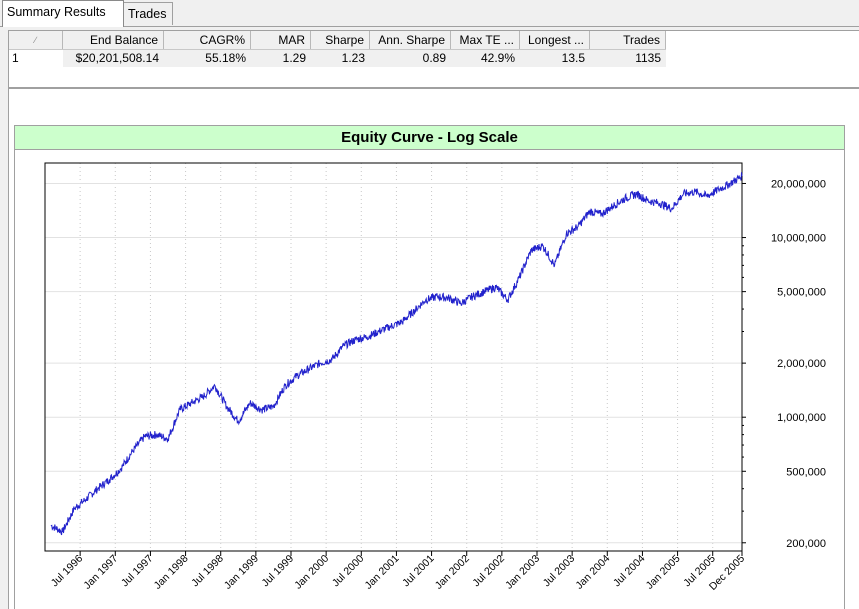 The image size is (859, 609). What do you see at coordinates (382, 572) in the screenshot?
I see `x-tick-label: Jan 2001` at bounding box center [382, 572].